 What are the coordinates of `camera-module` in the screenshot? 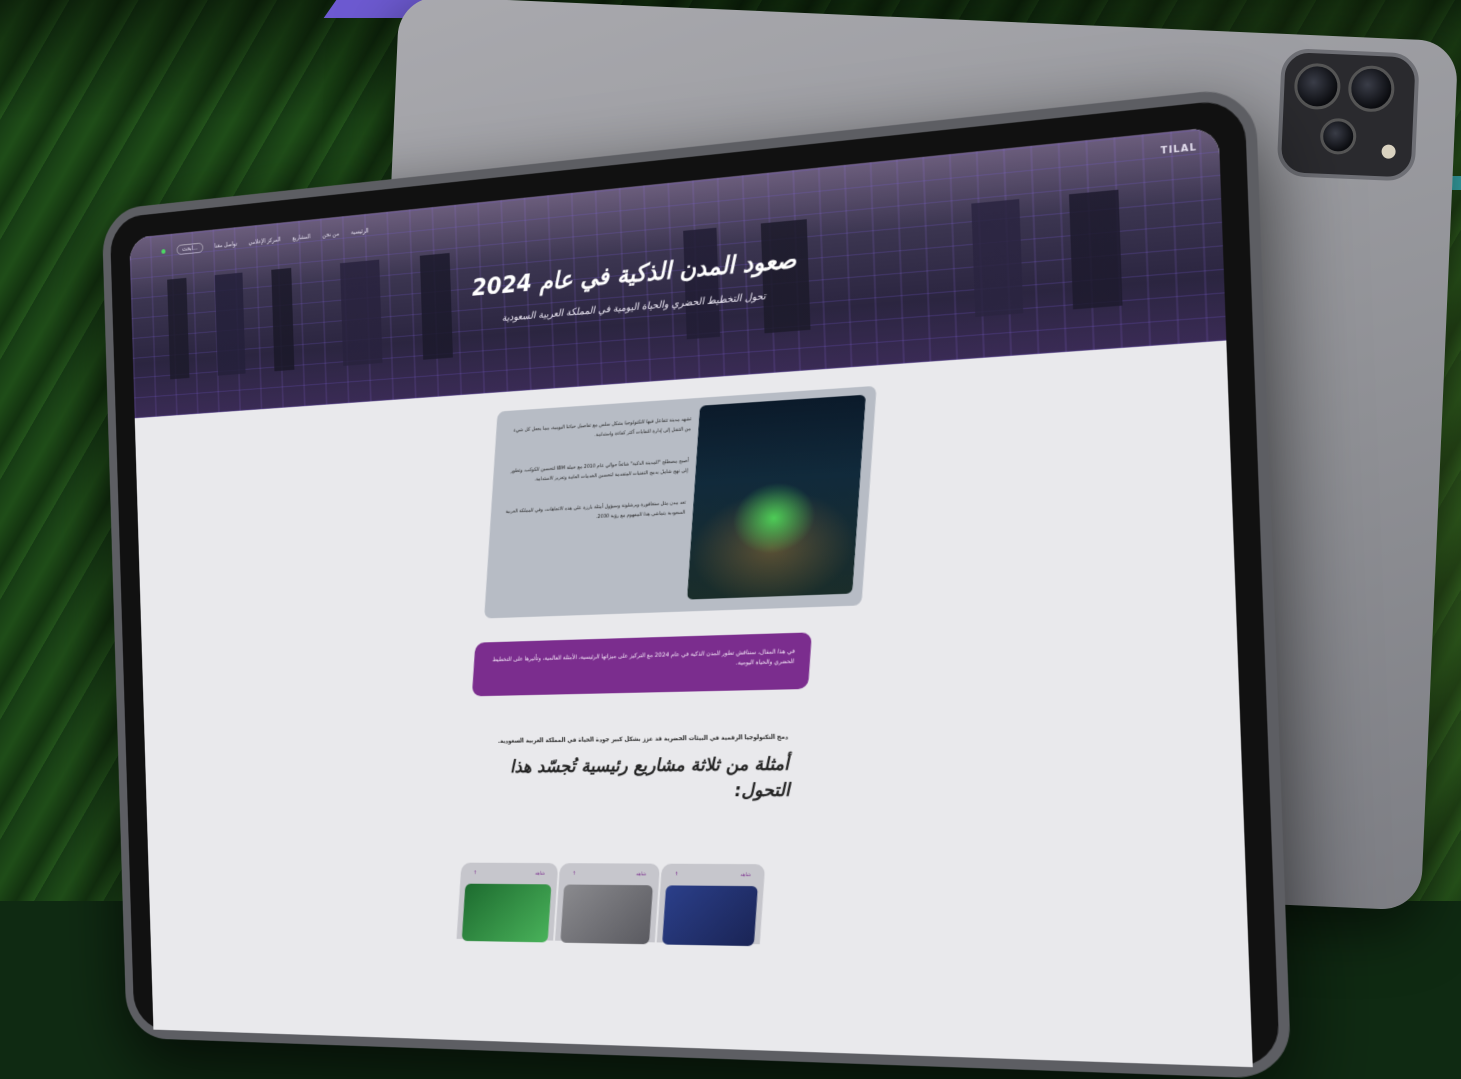 It's located at (1348, 114).